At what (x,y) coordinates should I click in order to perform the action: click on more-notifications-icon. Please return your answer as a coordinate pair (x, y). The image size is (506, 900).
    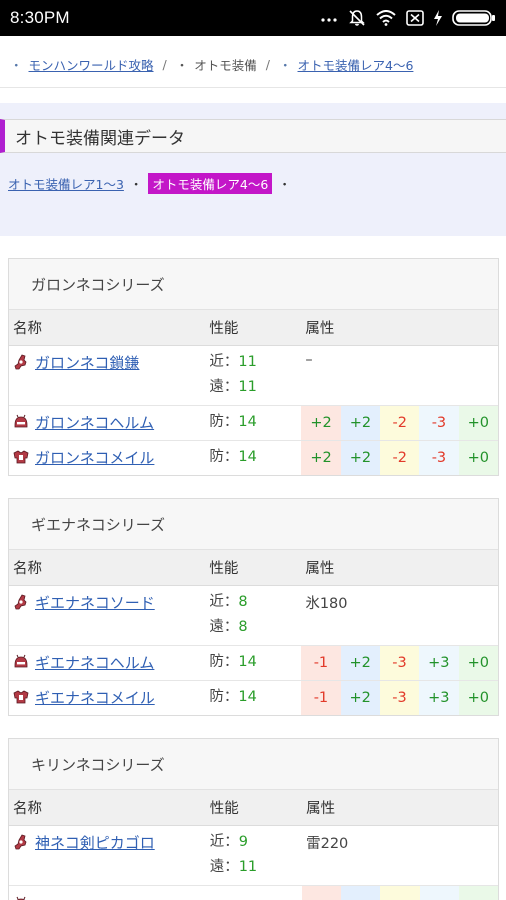
    Looking at the image, I should click on (329, 18).